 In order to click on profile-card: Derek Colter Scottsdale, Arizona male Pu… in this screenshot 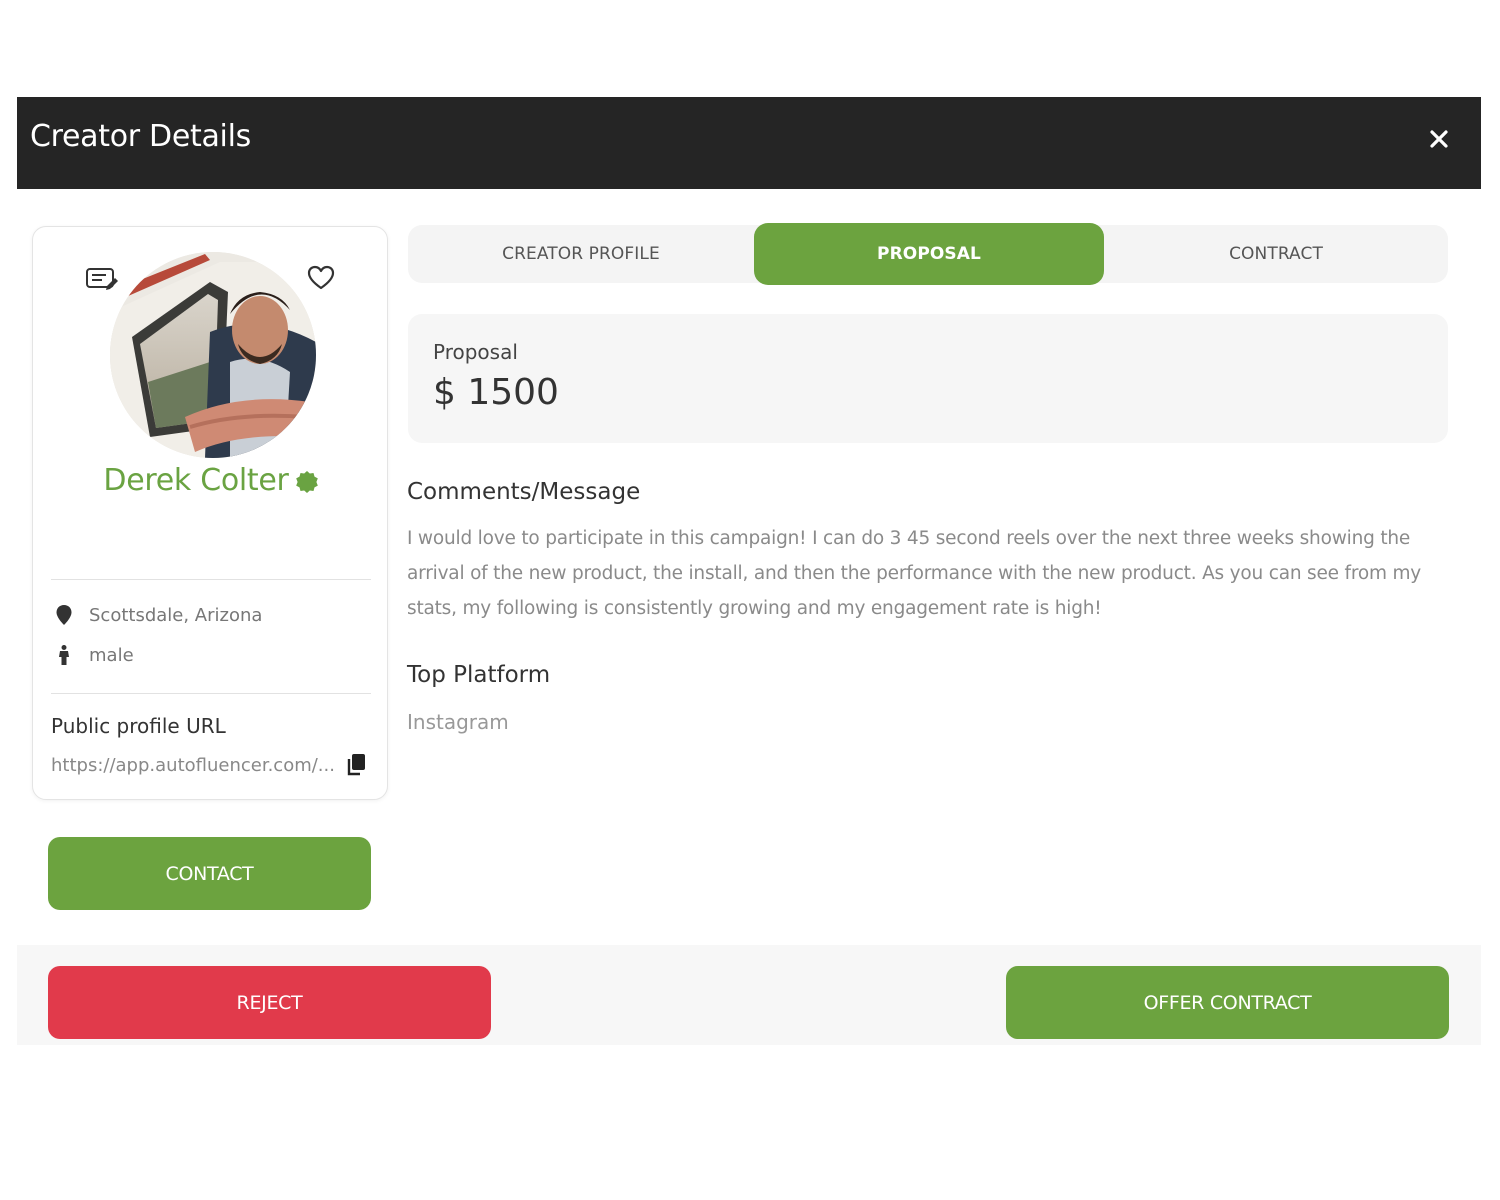, I will do `click(210, 513)`.